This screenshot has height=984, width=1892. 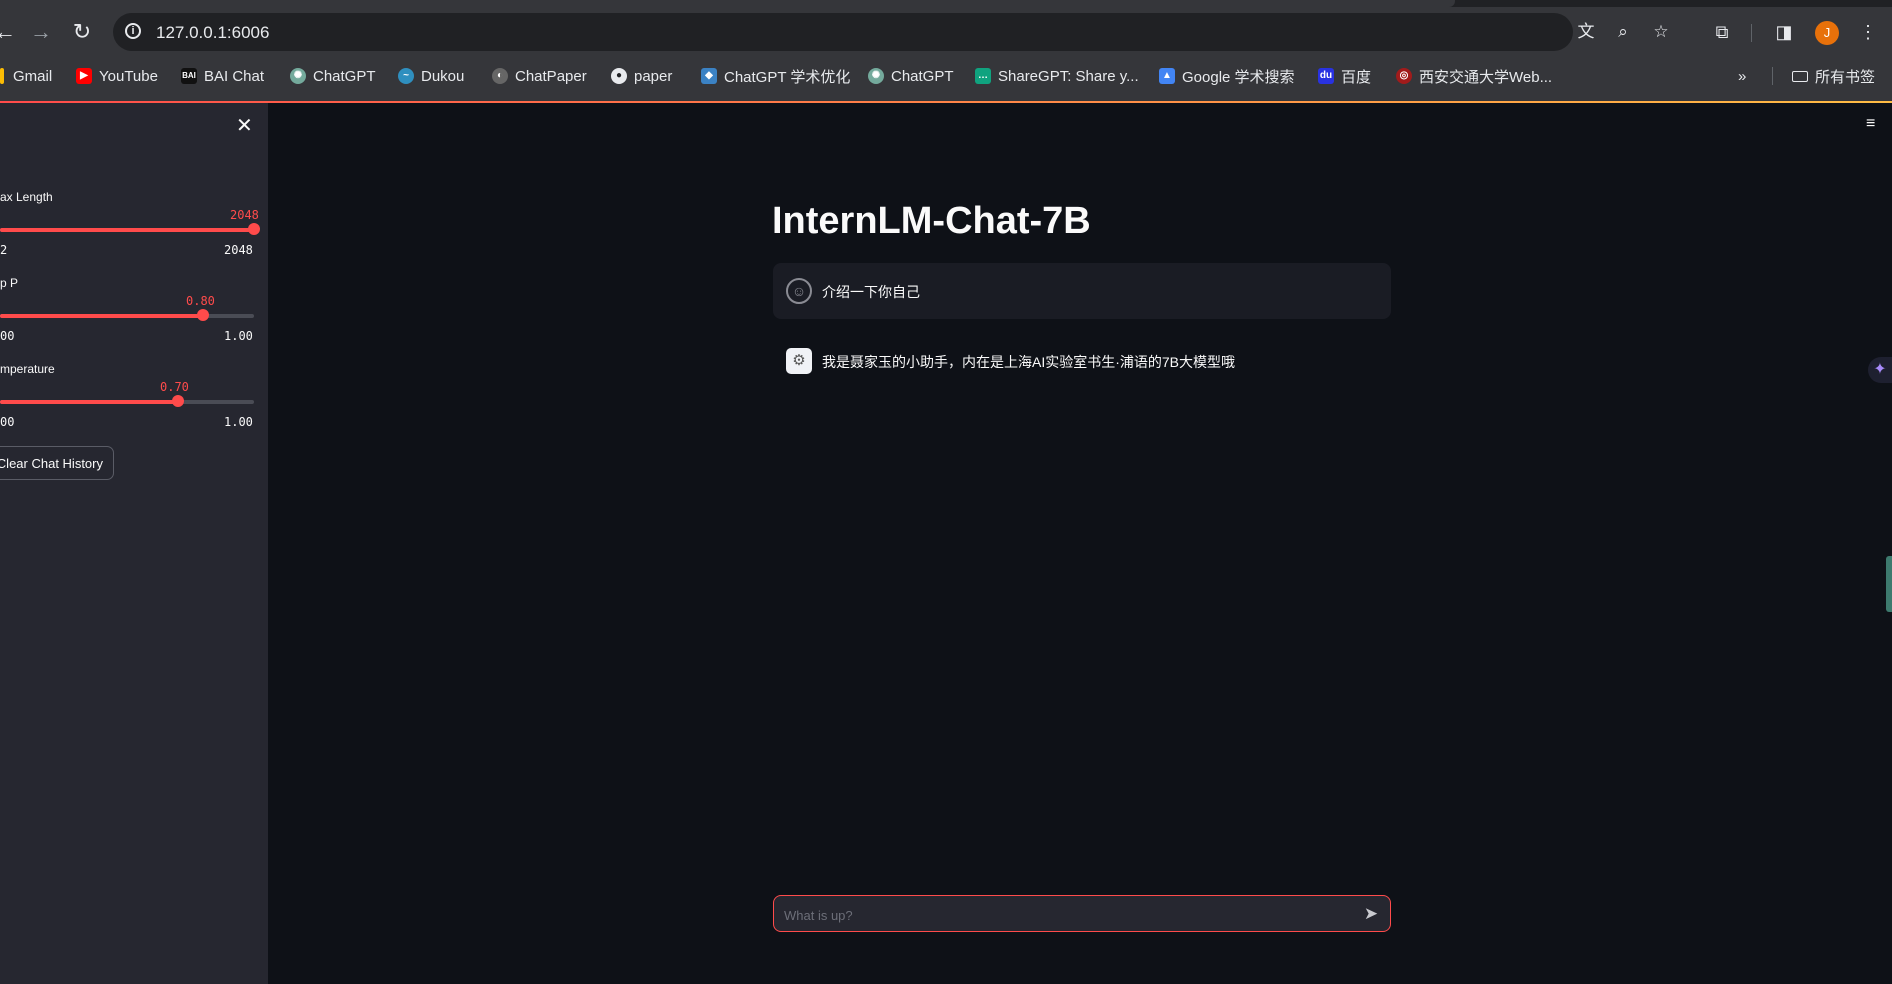 What do you see at coordinates (7, 422) in the screenshot?
I see `slider-min-temperature: 00` at bounding box center [7, 422].